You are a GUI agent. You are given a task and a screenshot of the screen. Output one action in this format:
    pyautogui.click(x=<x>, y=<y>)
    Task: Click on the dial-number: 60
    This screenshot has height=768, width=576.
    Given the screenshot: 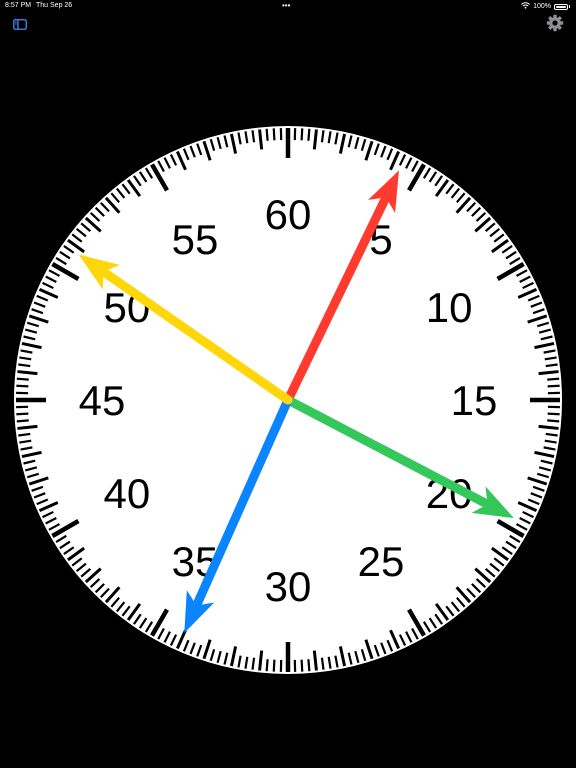 What is the action you would take?
    pyautogui.click(x=288, y=214)
    